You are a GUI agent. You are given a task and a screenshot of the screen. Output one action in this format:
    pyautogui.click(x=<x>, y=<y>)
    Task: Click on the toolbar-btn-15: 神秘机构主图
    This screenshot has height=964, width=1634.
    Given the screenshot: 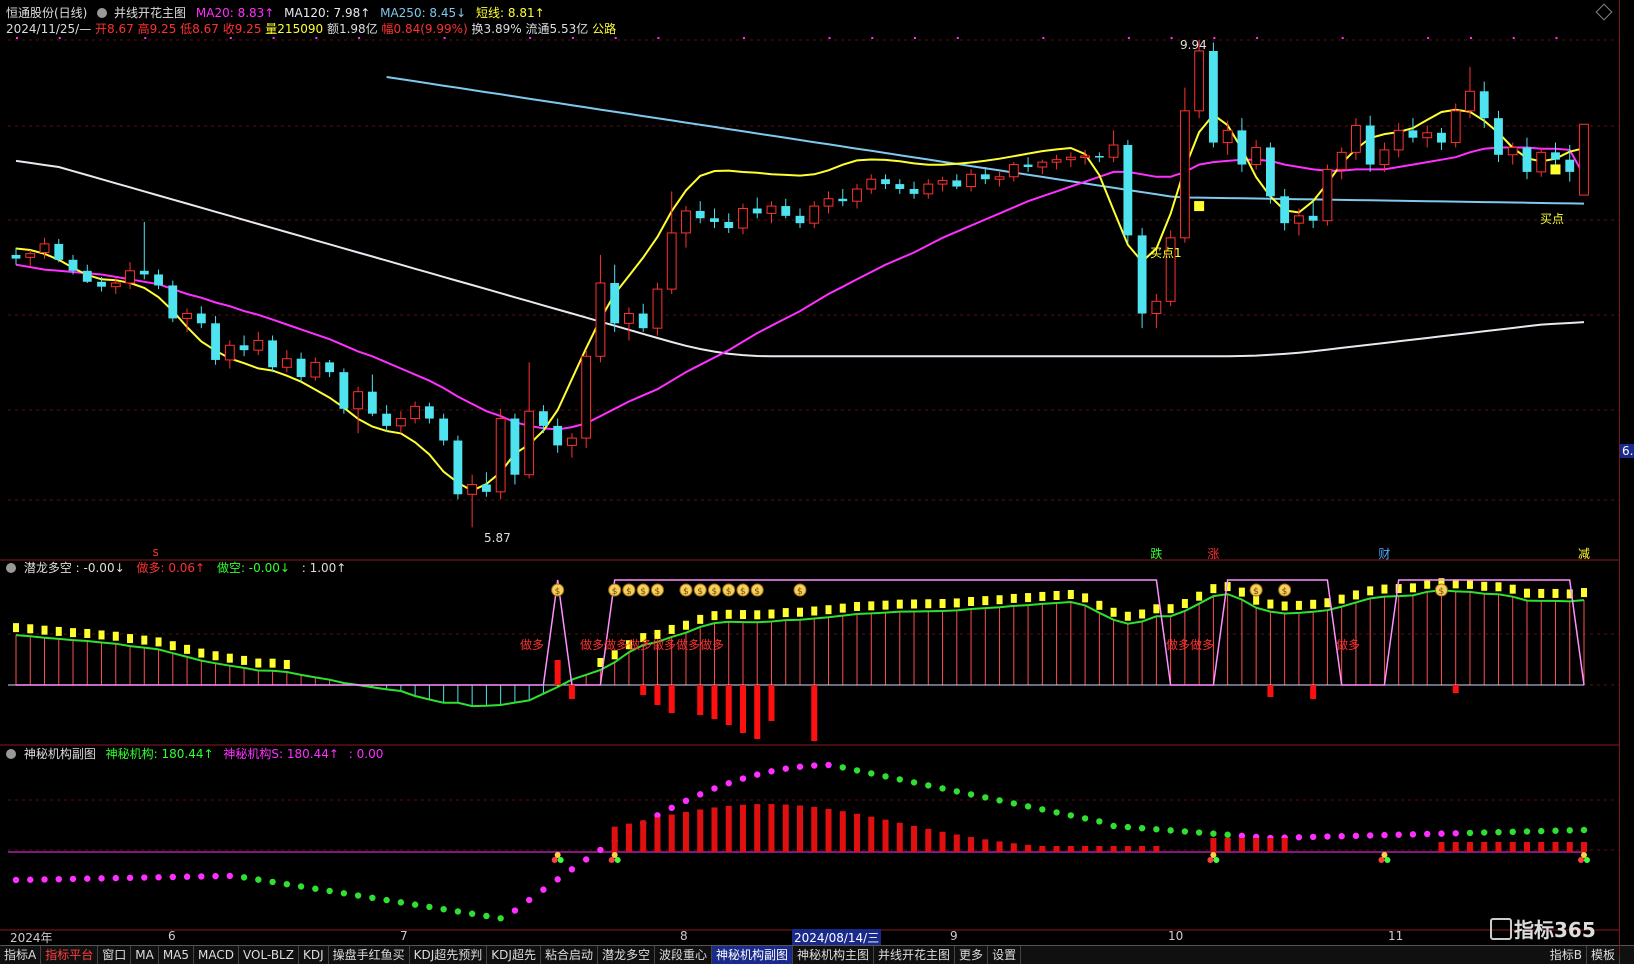 What is the action you would take?
    pyautogui.click(x=834, y=955)
    